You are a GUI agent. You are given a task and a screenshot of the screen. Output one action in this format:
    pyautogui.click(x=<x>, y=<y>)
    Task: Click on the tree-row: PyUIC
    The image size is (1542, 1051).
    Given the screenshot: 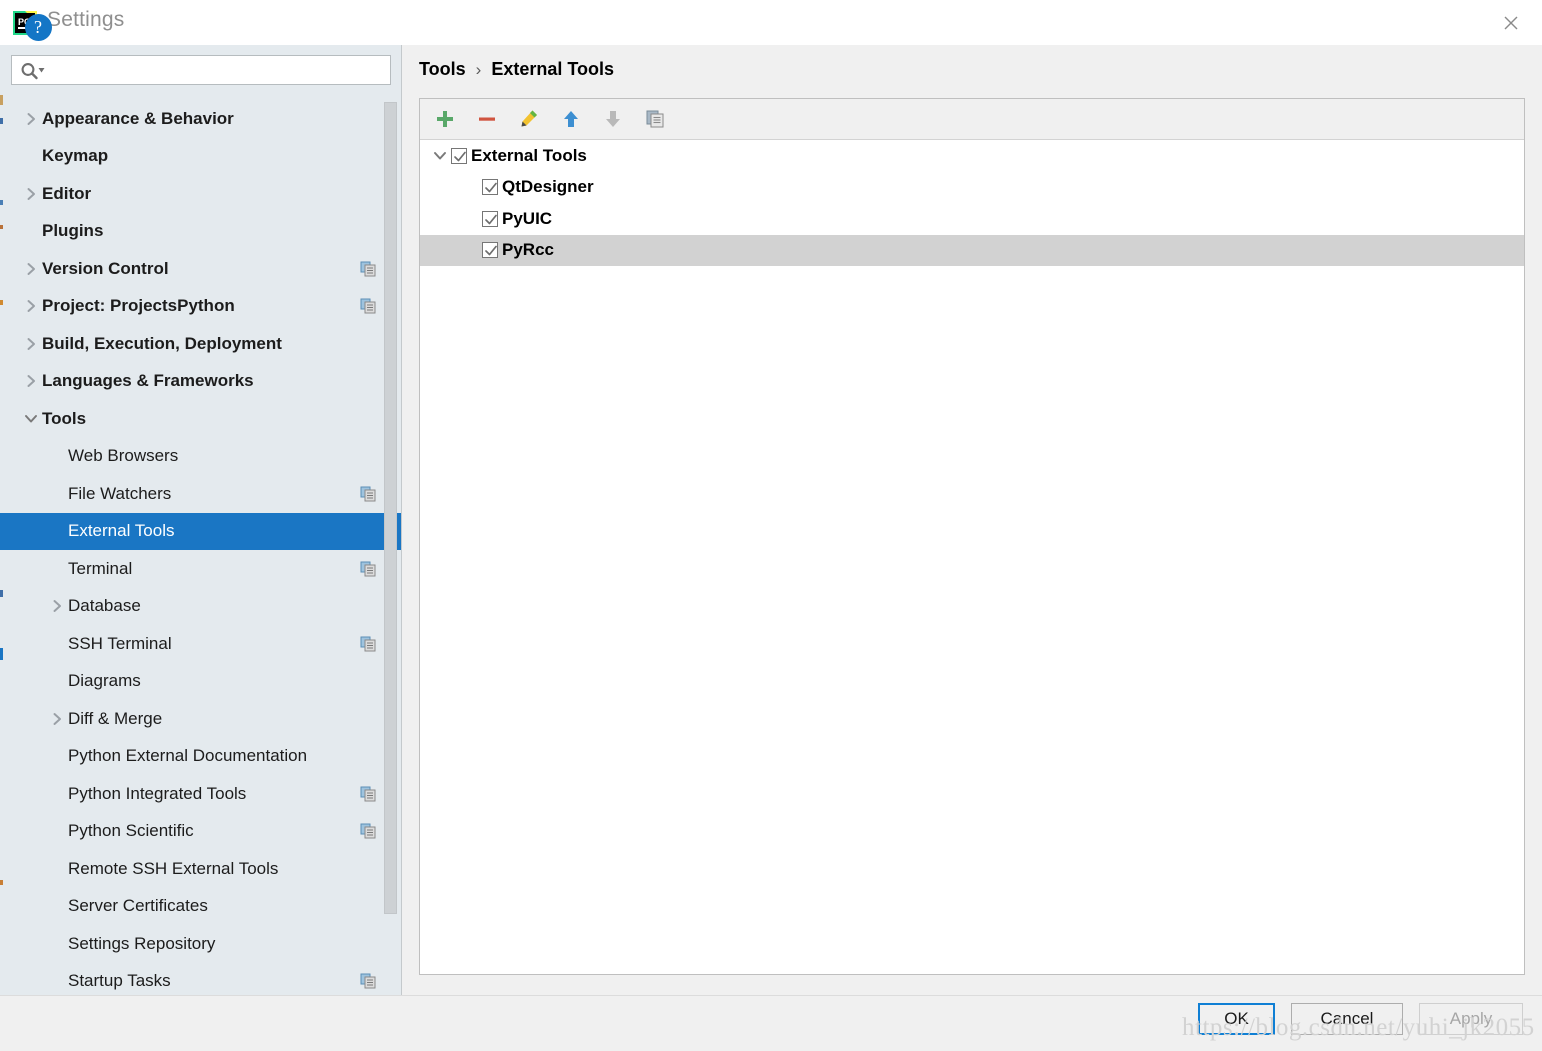 What is the action you would take?
    pyautogui.click(x=972, y=219)
    